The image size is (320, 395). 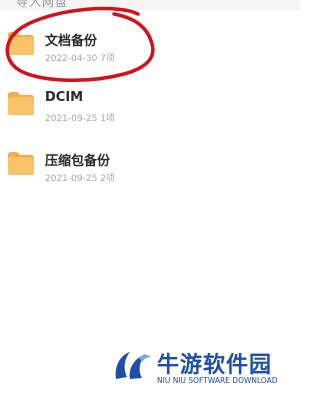 What do you see at coordinates (64, 97) in the screenshot?
I see `file-name: DCIM` at bounding box center [64, 97].